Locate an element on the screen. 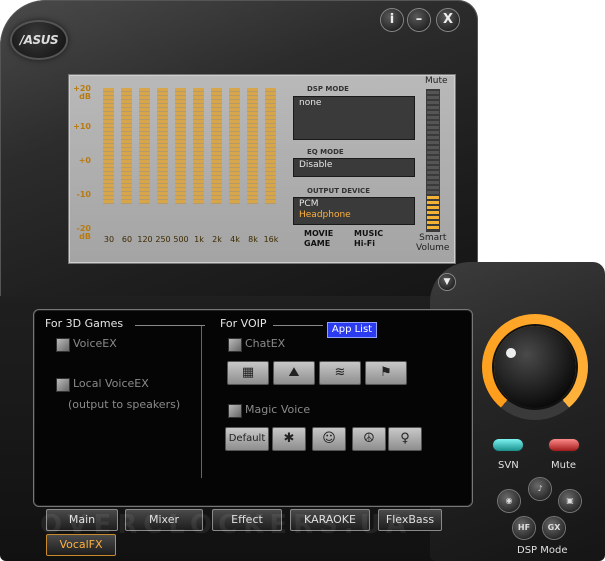  office-icon: ▦ is located at coordinates (248, 373).